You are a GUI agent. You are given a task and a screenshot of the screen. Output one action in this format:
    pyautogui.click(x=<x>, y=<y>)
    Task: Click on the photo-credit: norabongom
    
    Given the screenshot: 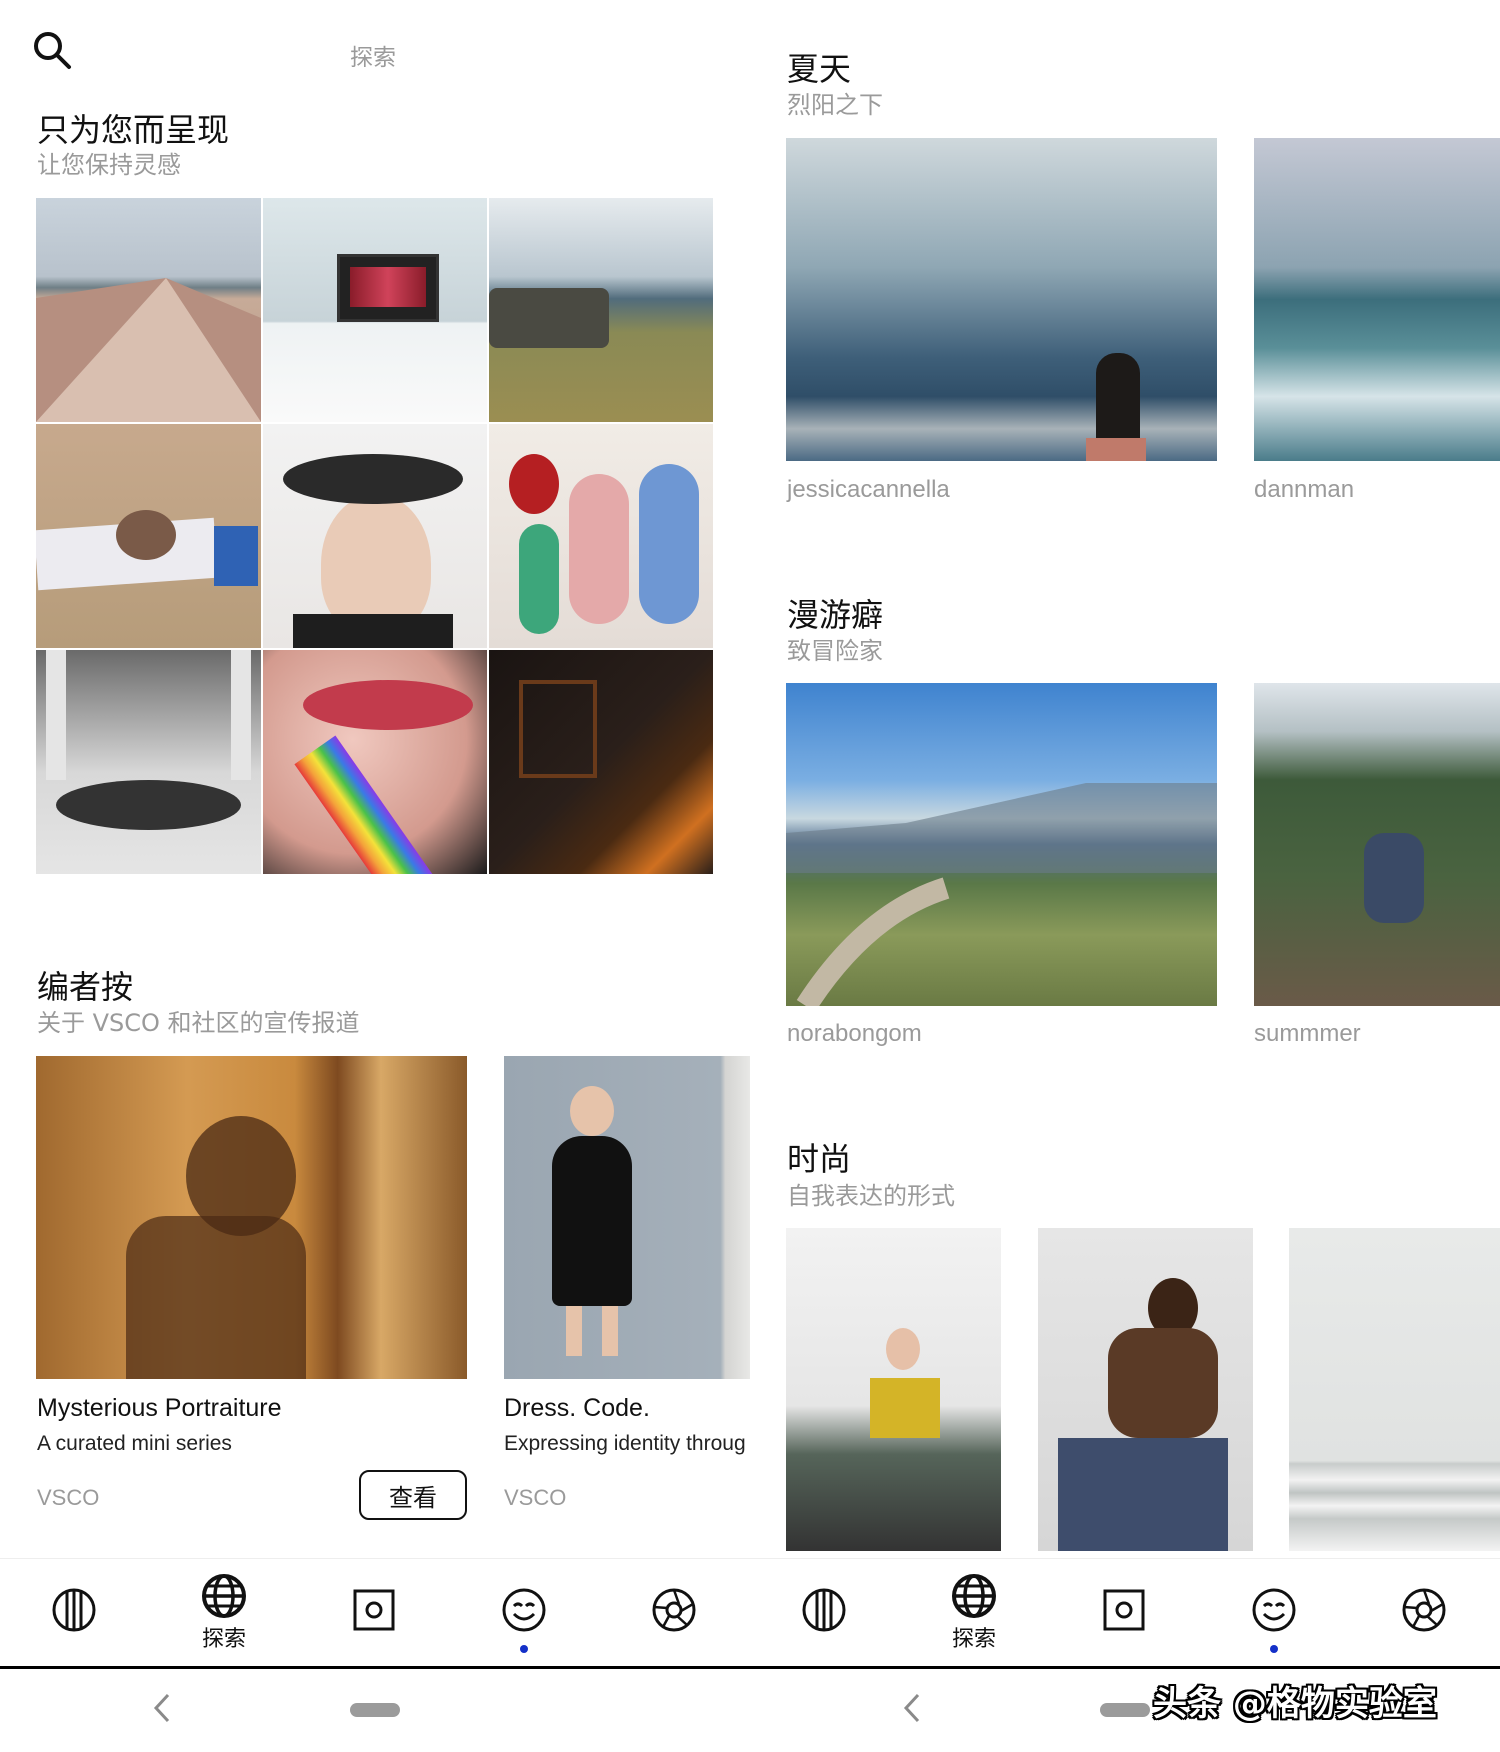 What is the action you would take?
    pyautogui.click(x=854, y=1034)
    